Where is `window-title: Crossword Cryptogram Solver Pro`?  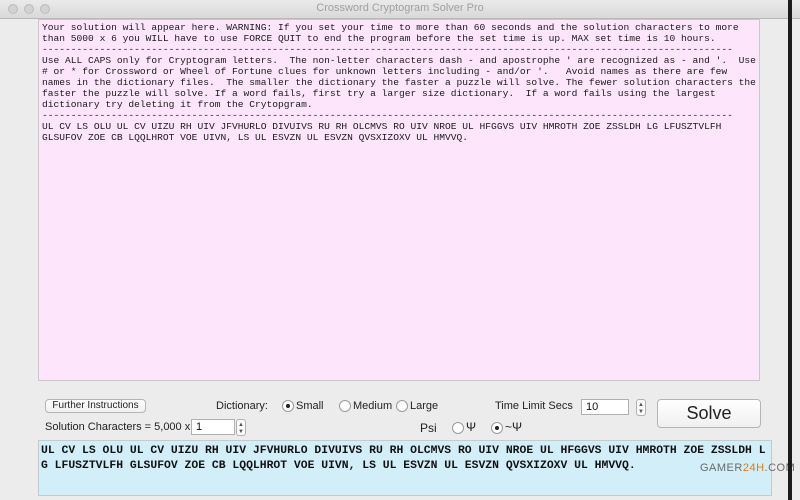 window-title: Crossword Cryptogram Solver Pro is located at coordinates (400, 8).